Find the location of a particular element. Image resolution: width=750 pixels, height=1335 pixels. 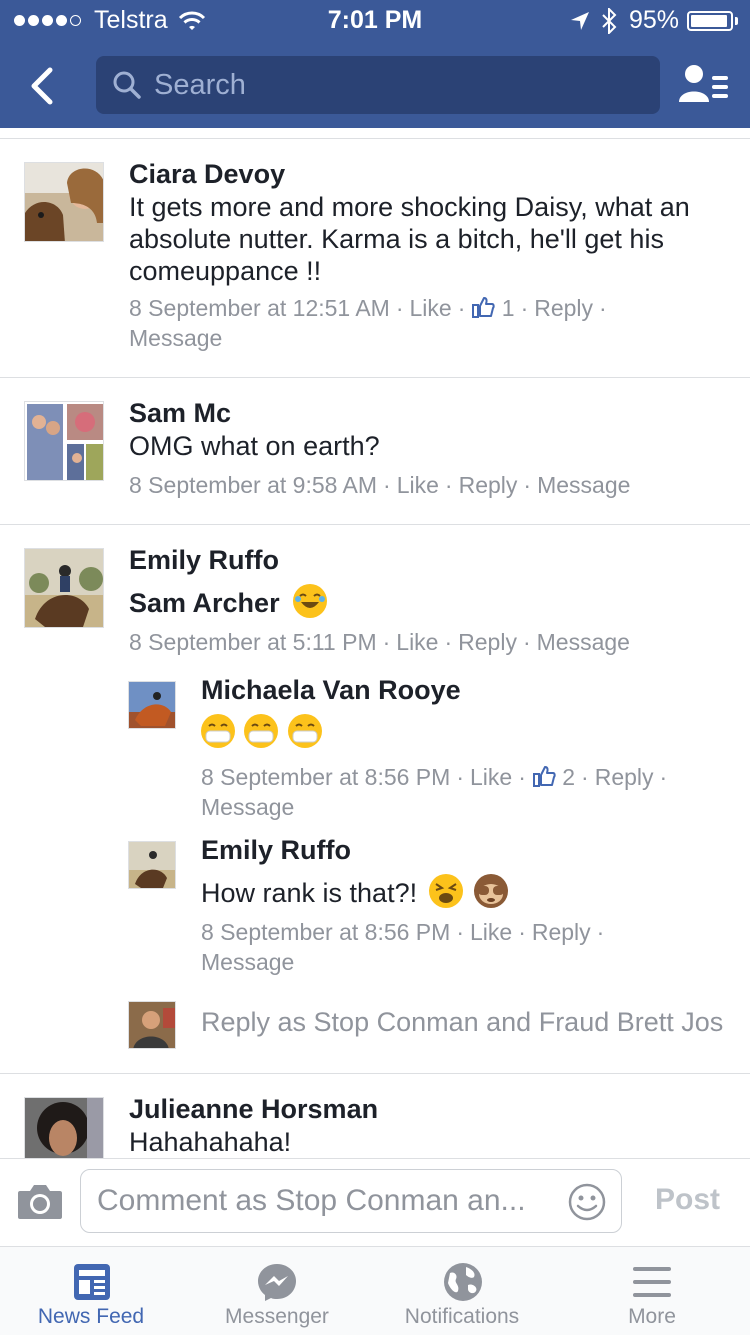

status-indicators: 95% is located at coordinates (653, 20).